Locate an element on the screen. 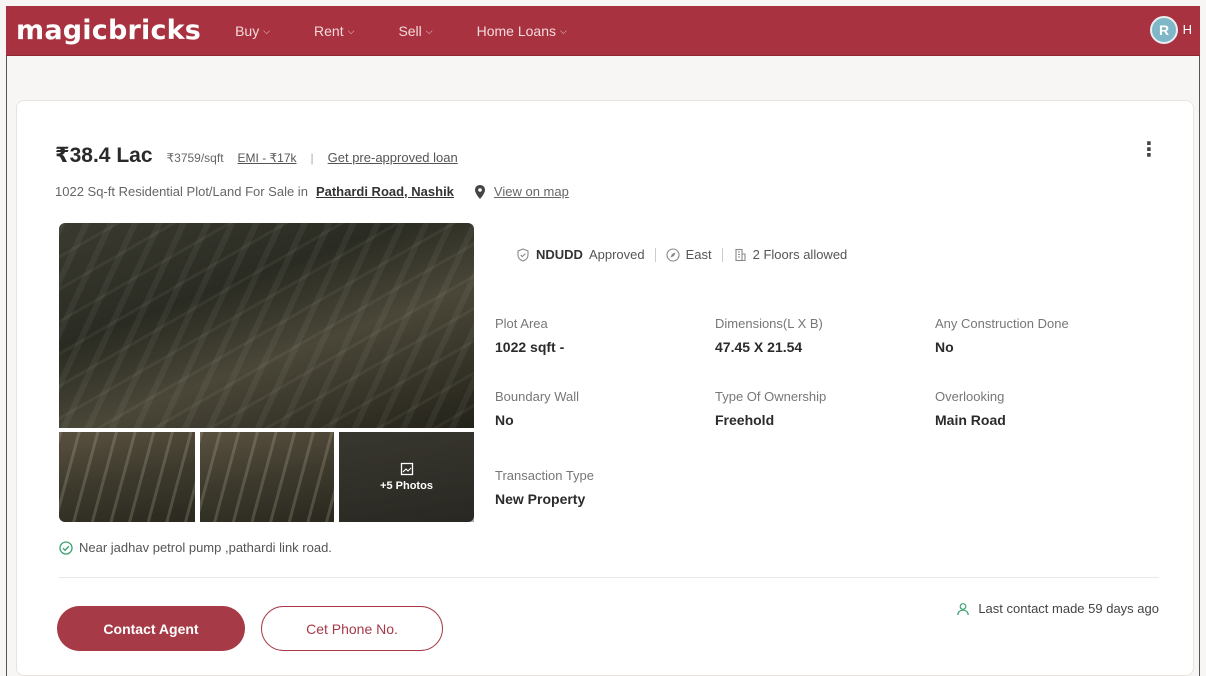  nav-sell: Sell ⌵ is located at coordinates (415, 31).